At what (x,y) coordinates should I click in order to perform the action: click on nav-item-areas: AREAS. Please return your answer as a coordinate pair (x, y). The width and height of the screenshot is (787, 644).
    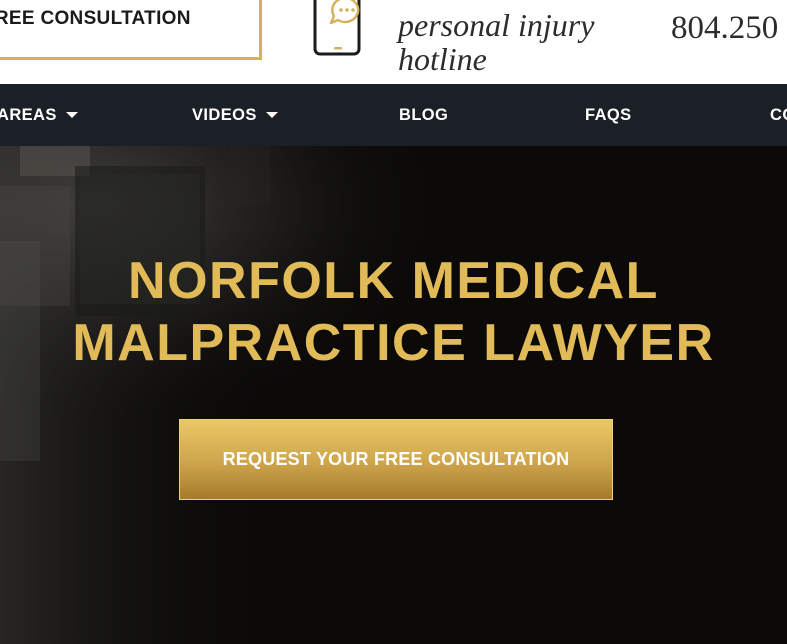
    Looking at the image, I should click on (39, 115).